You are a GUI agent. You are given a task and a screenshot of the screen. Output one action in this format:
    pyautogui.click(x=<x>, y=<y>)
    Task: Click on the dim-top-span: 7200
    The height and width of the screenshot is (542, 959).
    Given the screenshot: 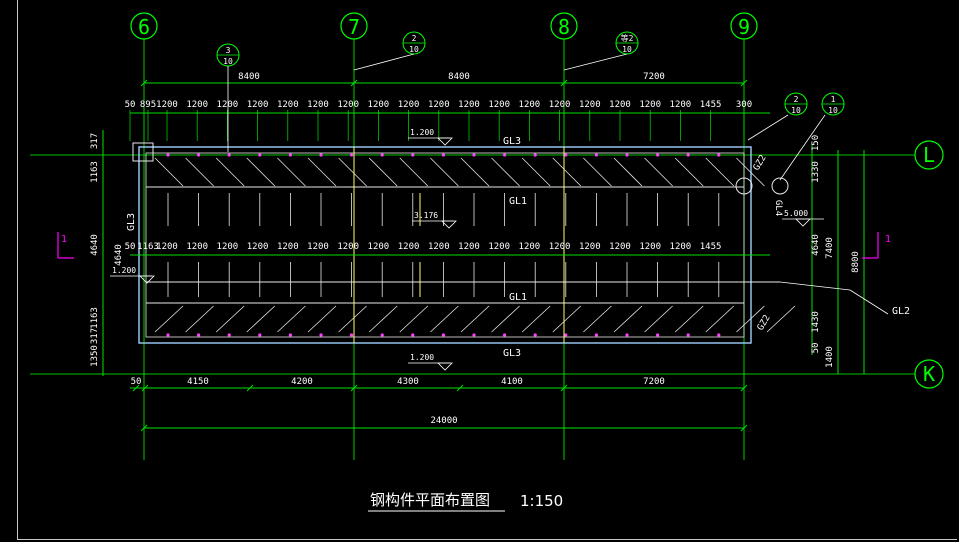 What is the action you would take?
    pyautogui.click(x=654, y=77)
    